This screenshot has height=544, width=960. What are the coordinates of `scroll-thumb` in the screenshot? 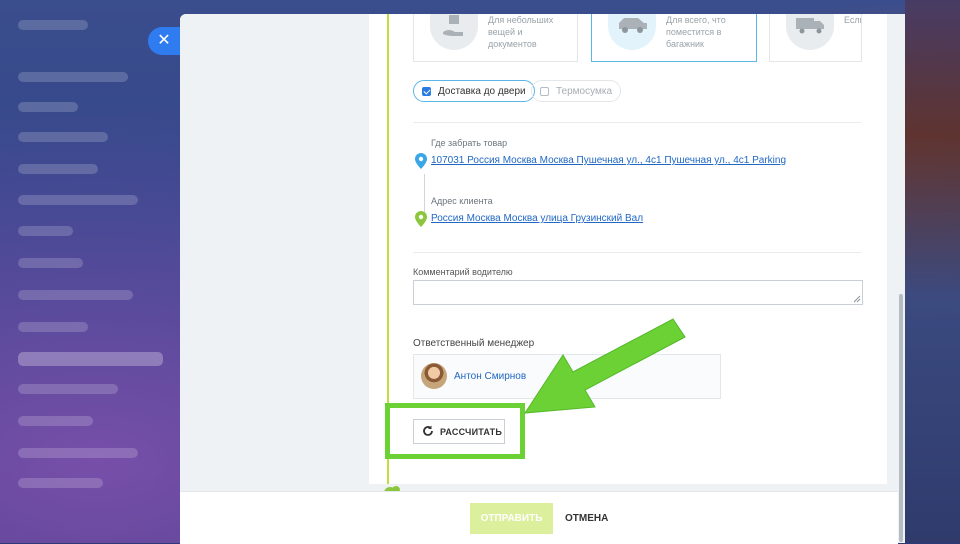 It's located at (901, 418).